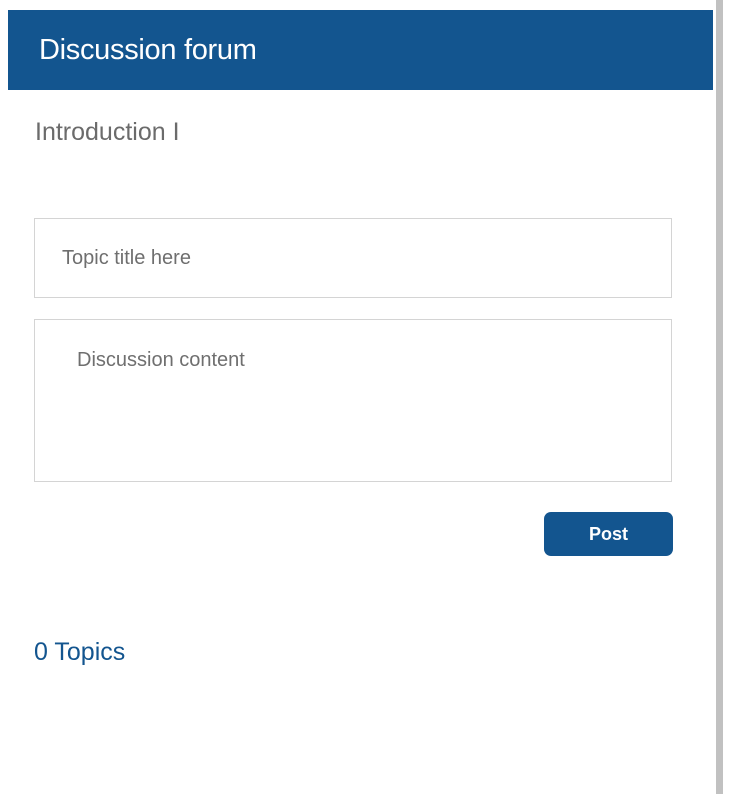 The width and height of the screenshot is (733, 794). What do you see at coordinates (353, 258) in the screenshot?
I see `topic-title-input` at bounding box center [353, 258].